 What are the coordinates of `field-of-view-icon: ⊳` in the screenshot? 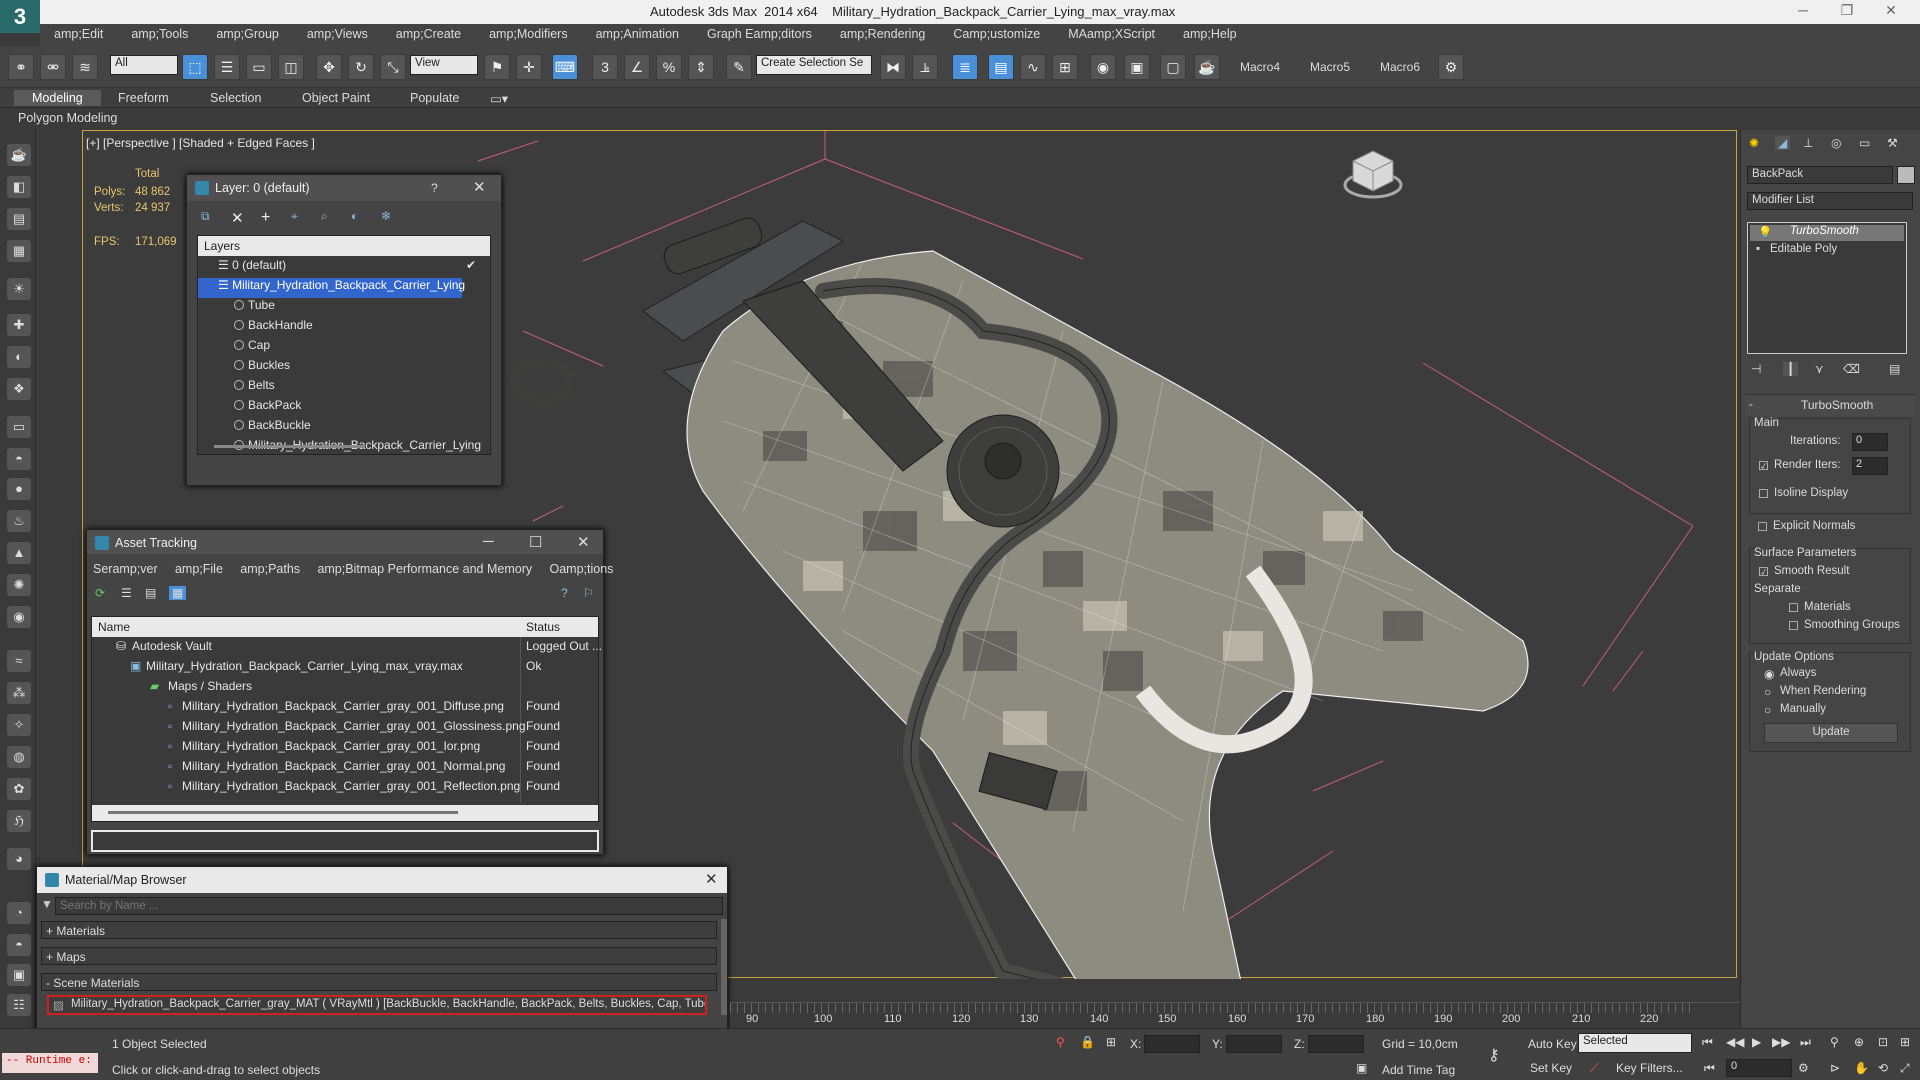 It's located at (1835, 1068).